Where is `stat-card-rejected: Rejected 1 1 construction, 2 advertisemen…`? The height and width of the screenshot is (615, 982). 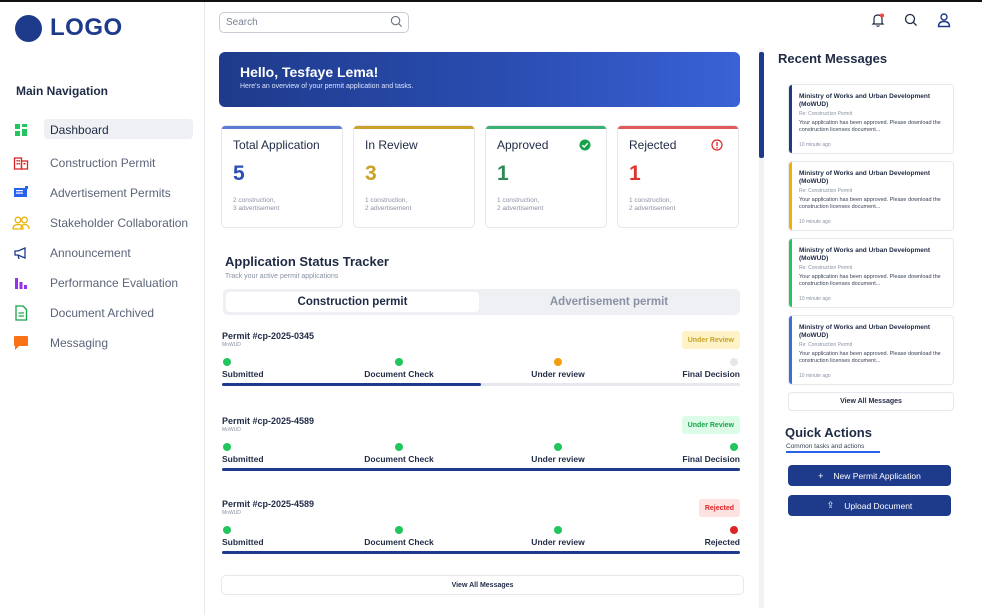
stat-card-rejected: Rejected 1 1 construction, 2 advertisemen… is located at coordinates (678, 176).